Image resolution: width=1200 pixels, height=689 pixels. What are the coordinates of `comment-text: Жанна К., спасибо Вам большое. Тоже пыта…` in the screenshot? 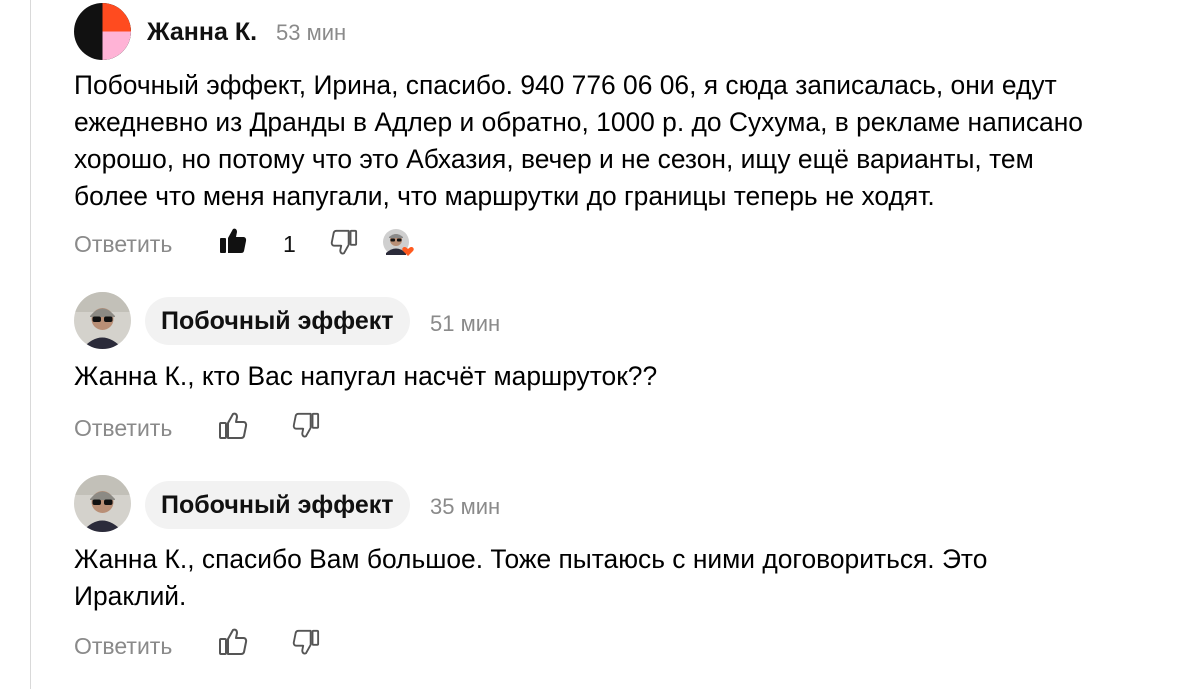 It's located at (531, 577).